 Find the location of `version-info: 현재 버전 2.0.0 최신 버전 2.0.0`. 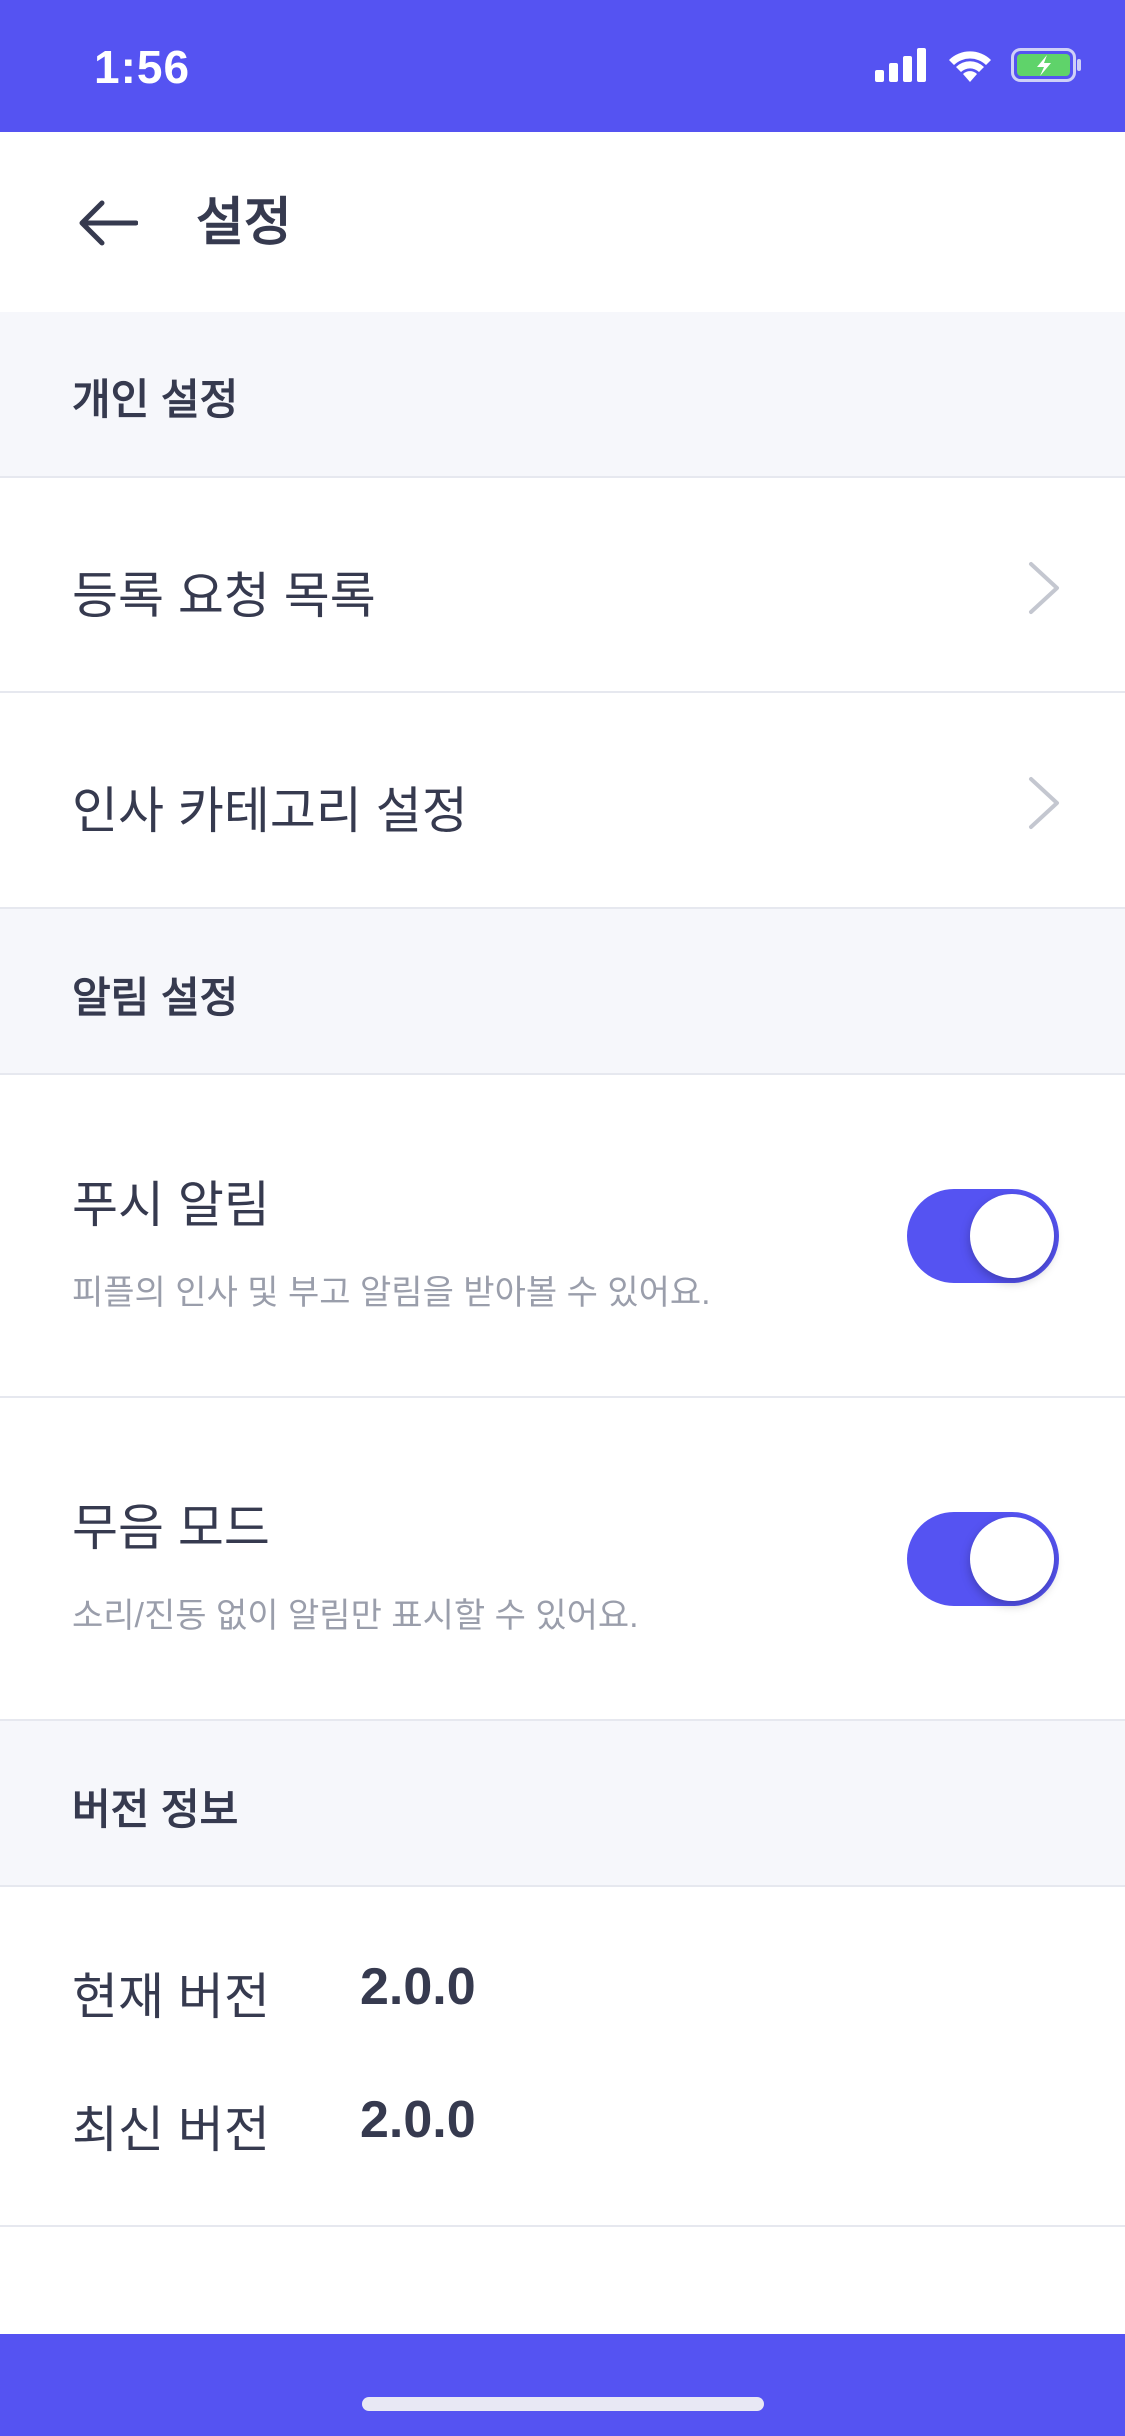

version-info: 현재 버전 2.0.0 최신 버전 2.0.0 is located at coordinates (562, 2057).